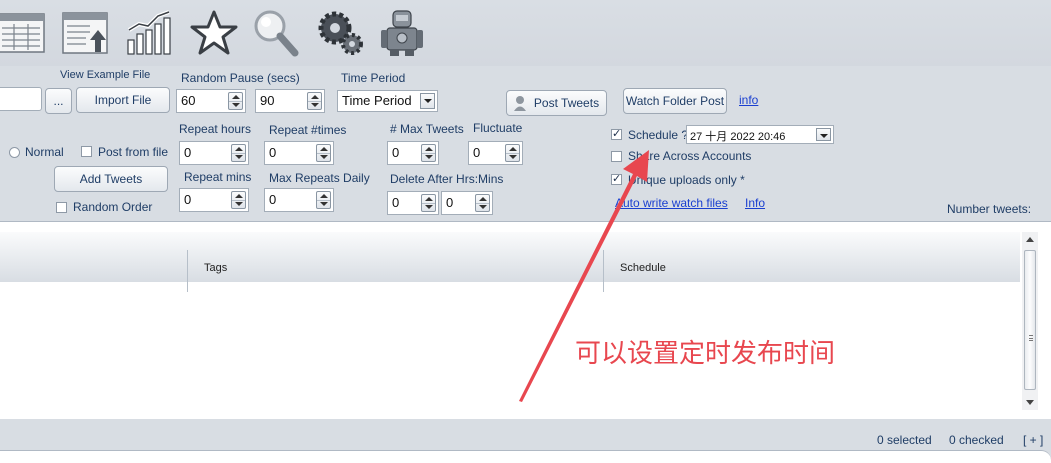  What do you see at coordinates (823, 134) in the screenshot?
I see `calendar-dropdown-icon` at bounding box center [823, 134].